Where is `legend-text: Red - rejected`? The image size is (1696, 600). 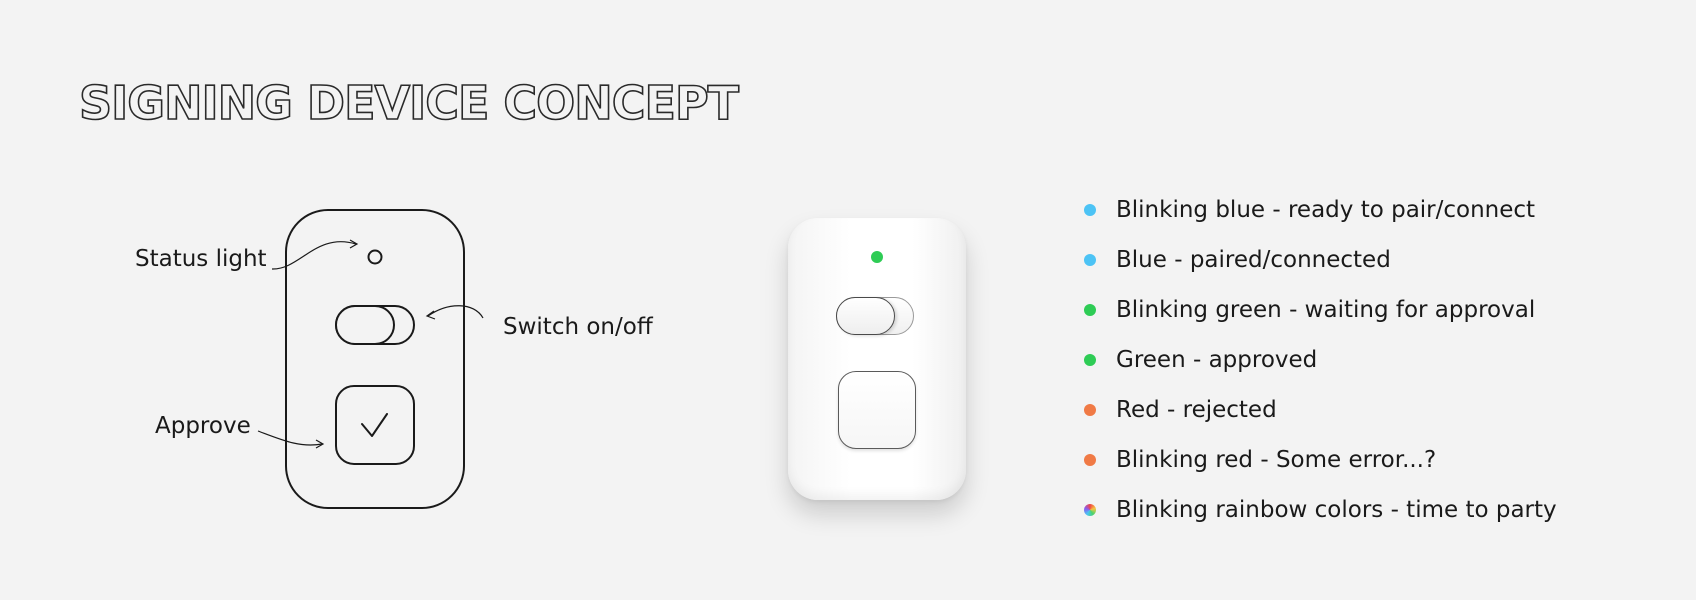 legend-text: Red - rejected is located at coordinates (1196, 410).